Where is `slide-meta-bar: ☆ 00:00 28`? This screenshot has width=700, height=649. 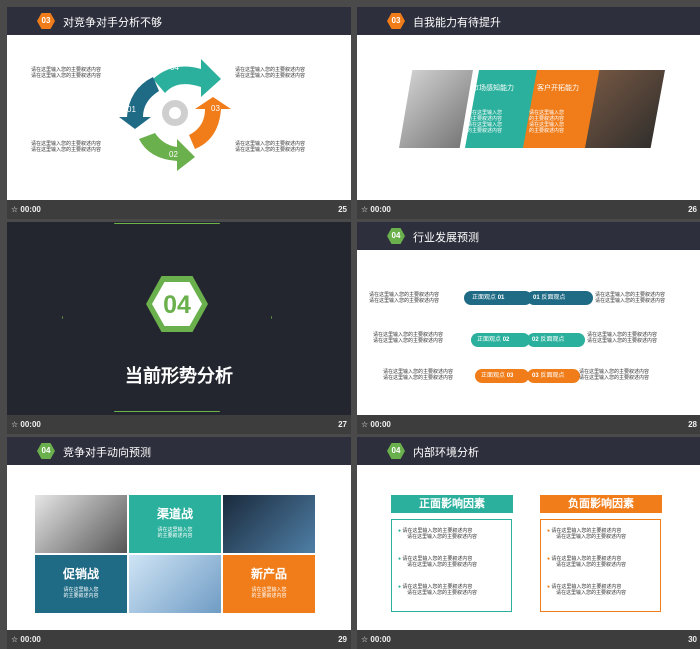 slide-meta-bar: ☆ 00:00 28 is located at coordinates (528, 424).